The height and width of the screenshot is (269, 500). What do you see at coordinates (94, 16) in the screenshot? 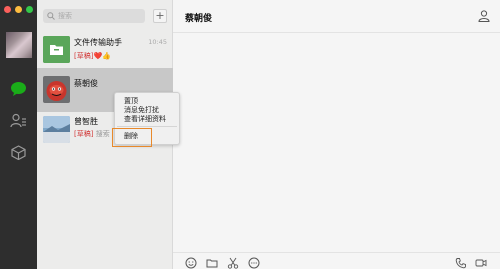
I see `search-input: 搜索` at bounding box center [94, 16].